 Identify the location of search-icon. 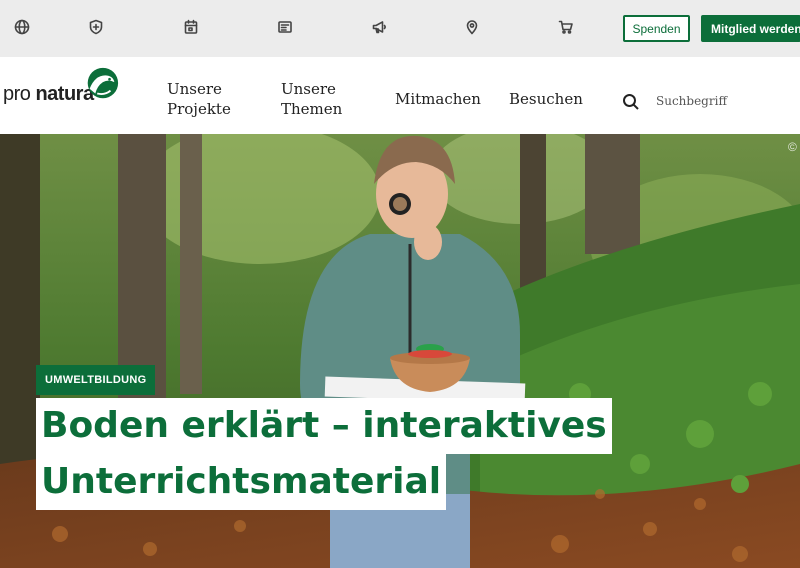
(631, 102).